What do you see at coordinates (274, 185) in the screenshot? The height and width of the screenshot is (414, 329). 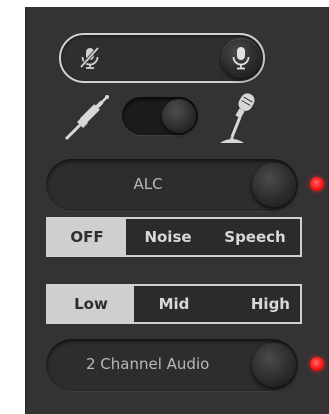 I see `alc-knob` at bounding box center [274, 185].